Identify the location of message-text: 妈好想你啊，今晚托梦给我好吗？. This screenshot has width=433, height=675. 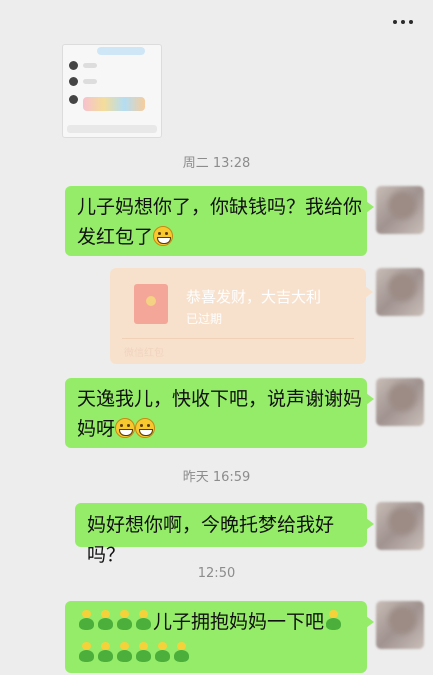
(211, 540).